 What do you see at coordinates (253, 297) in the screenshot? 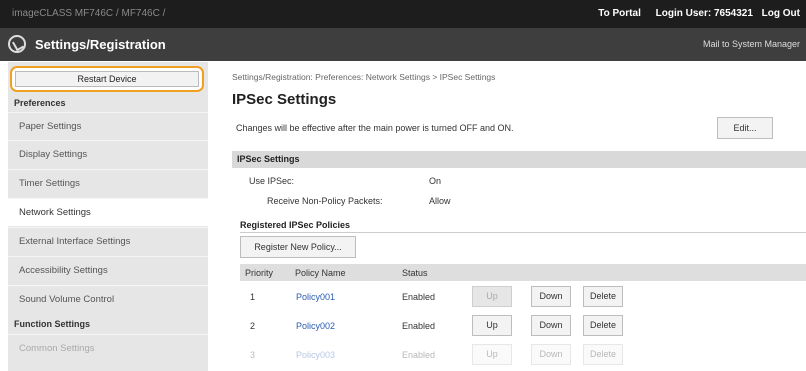
I see `row-priority: 1` at bounding box center [253, 297].